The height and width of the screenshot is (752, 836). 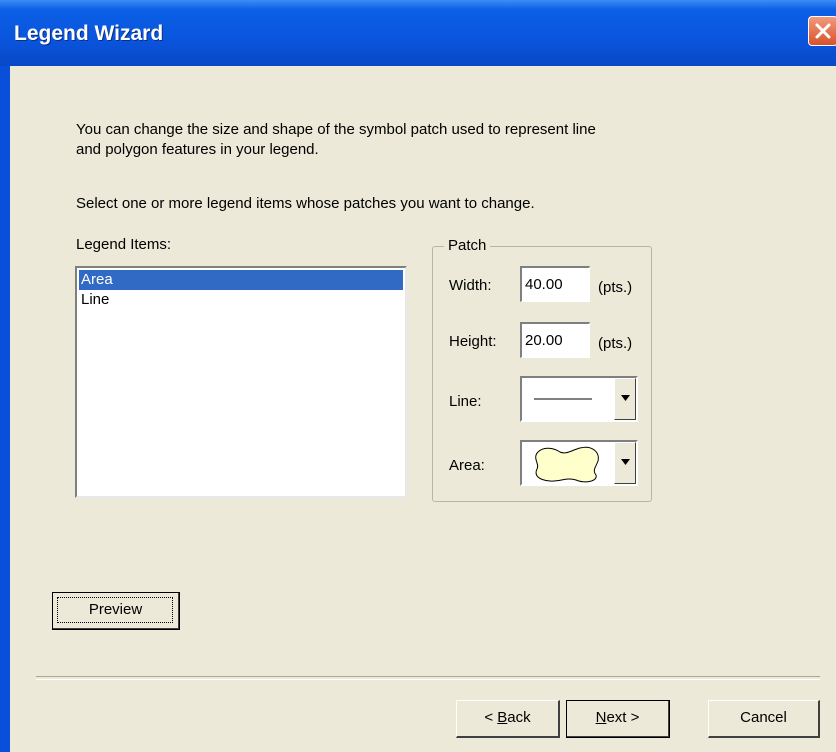 I want to click on width-label: Width:, so click(x=470, y=285).